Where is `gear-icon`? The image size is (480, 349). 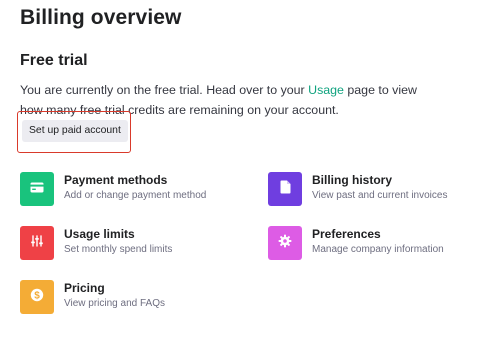
gear-icon is located at coordinates (285, 243).